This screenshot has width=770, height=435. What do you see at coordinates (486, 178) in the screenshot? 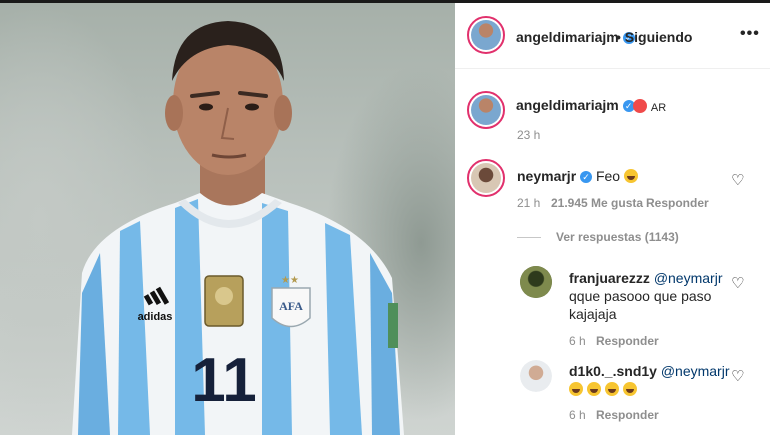
I see `comment-avatar` at bounding box center [486, 178].